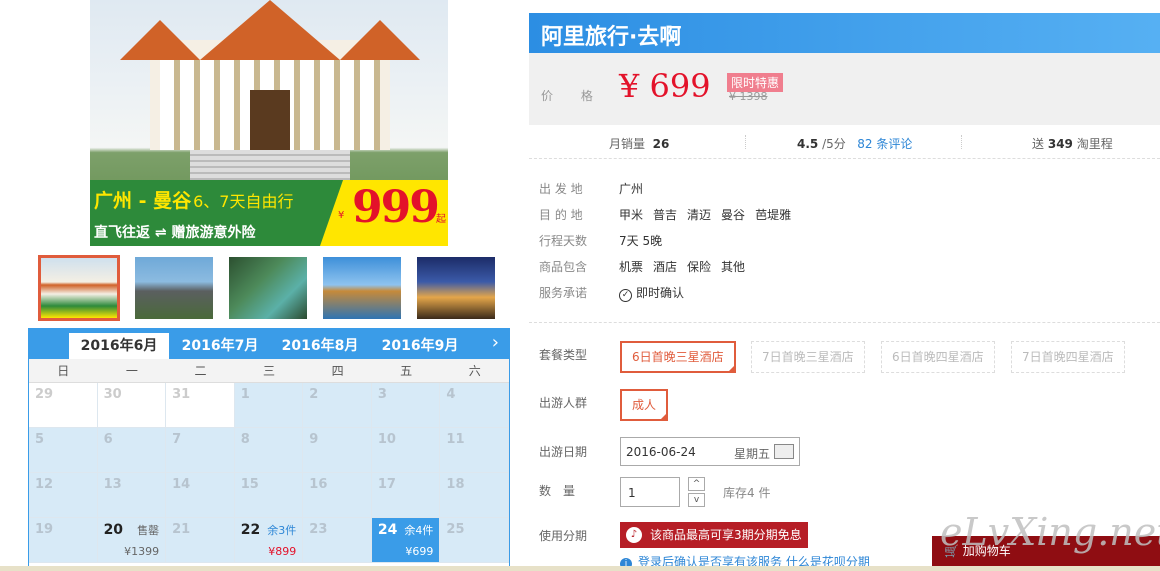 This screenshot has width=1160, height=571. What do you see at coordinates (420, 346) in the screenshot?
I see `tab-month-4: 2016年9月` at bounding box center [420, 346].